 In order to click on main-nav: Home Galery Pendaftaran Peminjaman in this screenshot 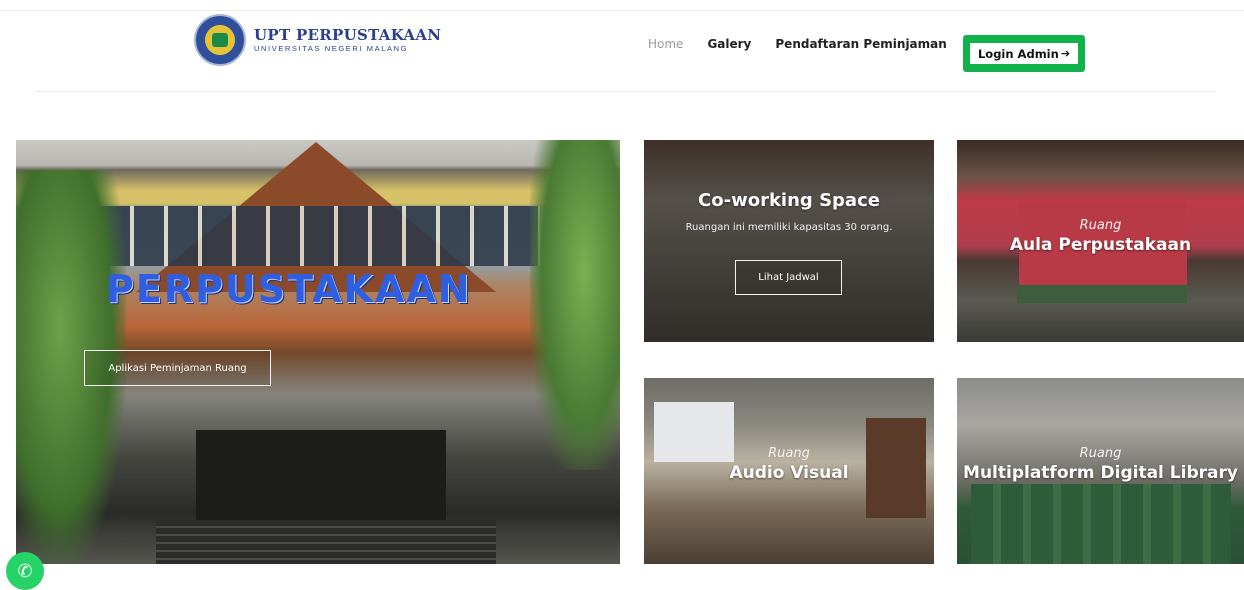, I will do `click(809, 44)`.